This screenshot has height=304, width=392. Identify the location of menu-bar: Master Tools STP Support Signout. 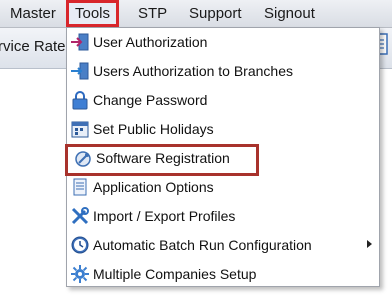
(196, 14).